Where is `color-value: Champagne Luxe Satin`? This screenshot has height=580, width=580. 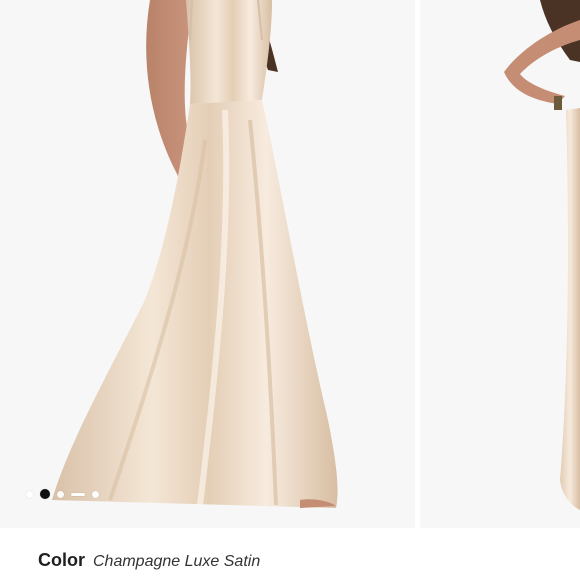 color-value: Champagne Luxe Satin is located at coordinates (177, 561).